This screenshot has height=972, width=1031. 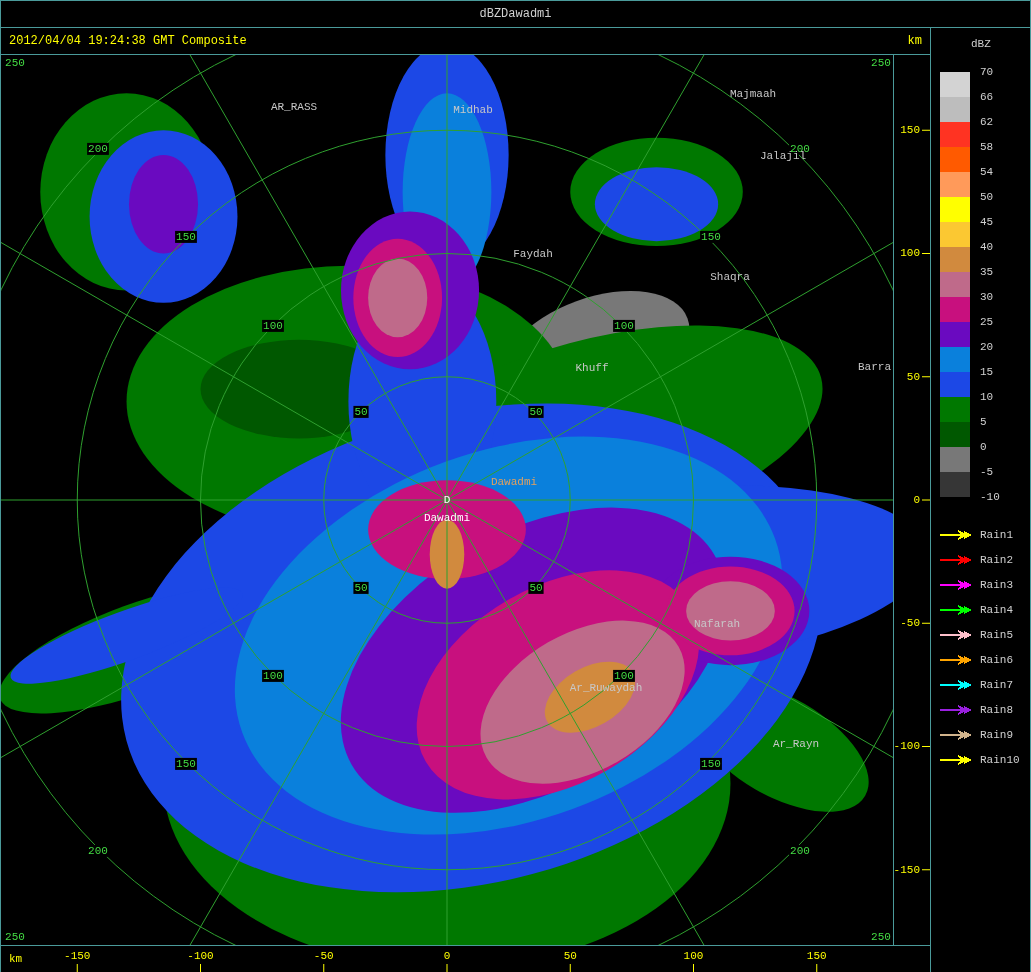 I want to click on scale-label: 40, so click(x=987, y=247).